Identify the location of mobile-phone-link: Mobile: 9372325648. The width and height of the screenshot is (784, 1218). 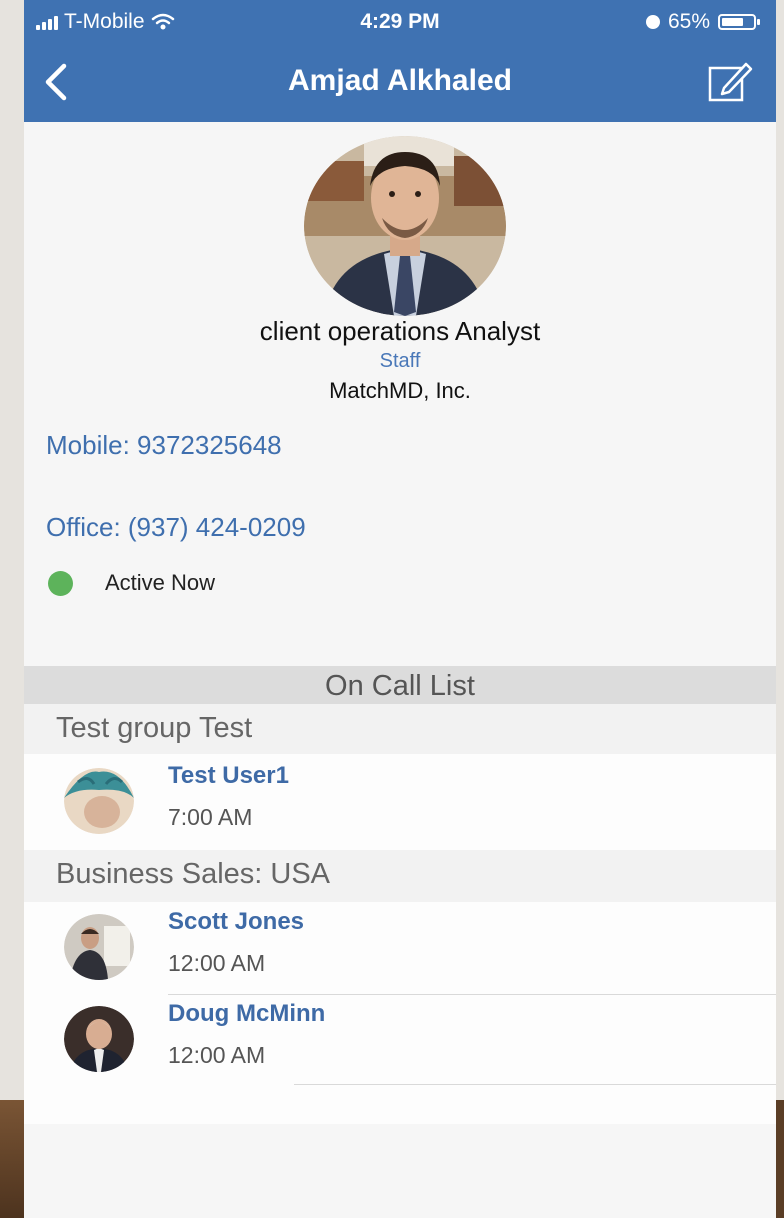
(164, 445).